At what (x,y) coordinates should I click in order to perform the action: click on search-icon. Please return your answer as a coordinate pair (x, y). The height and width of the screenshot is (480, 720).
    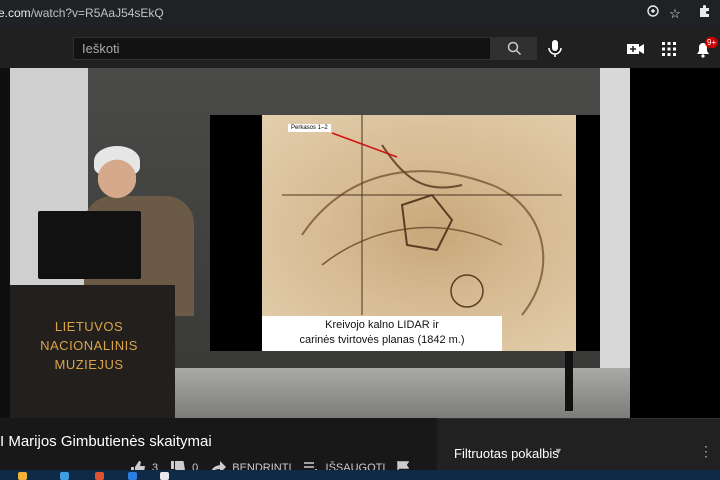
    Looking at the image, I should click on (514, 48).